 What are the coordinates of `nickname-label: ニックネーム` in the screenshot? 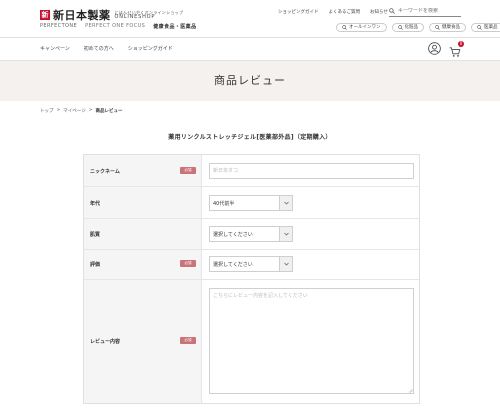 It's located at (105, 172).